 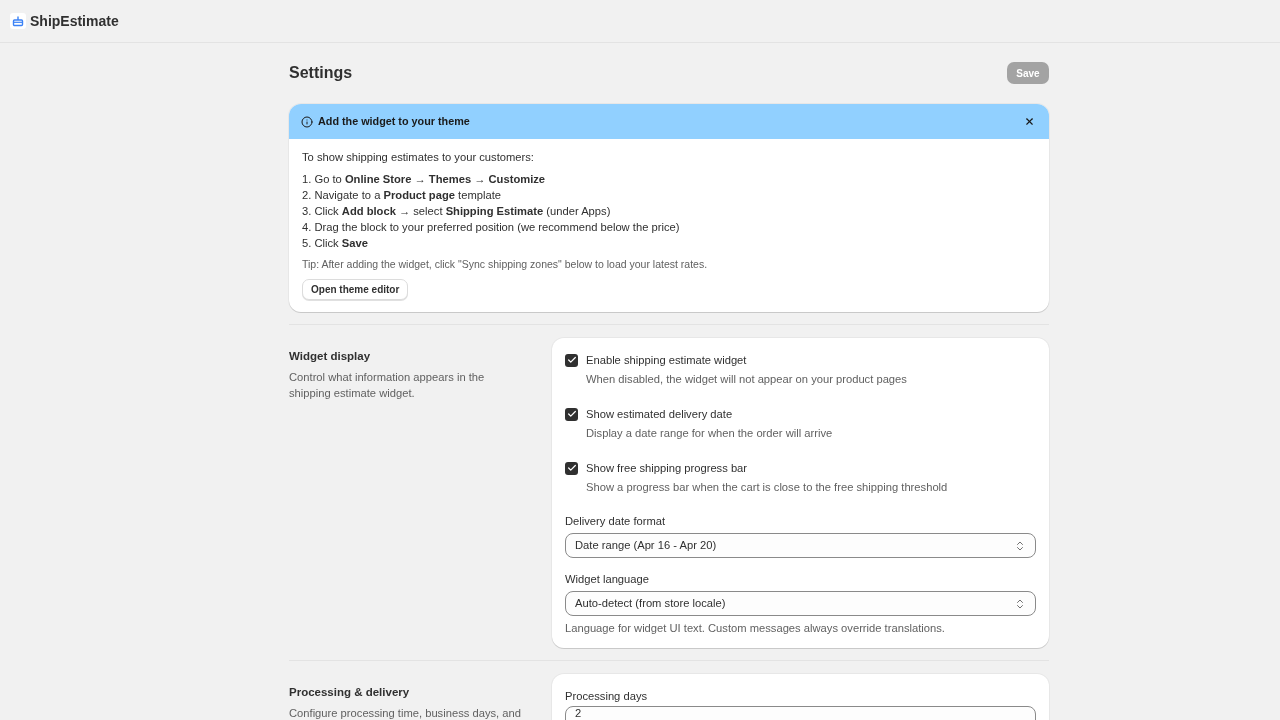 I want to click on instruction-step: 4. Drag the block to your preferred position (we recommend below the price), so click(x=669, y=227).